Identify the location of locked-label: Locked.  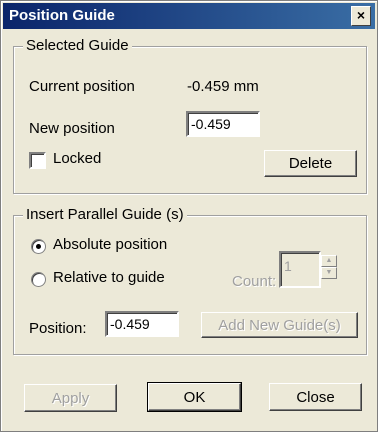
(77, 158).